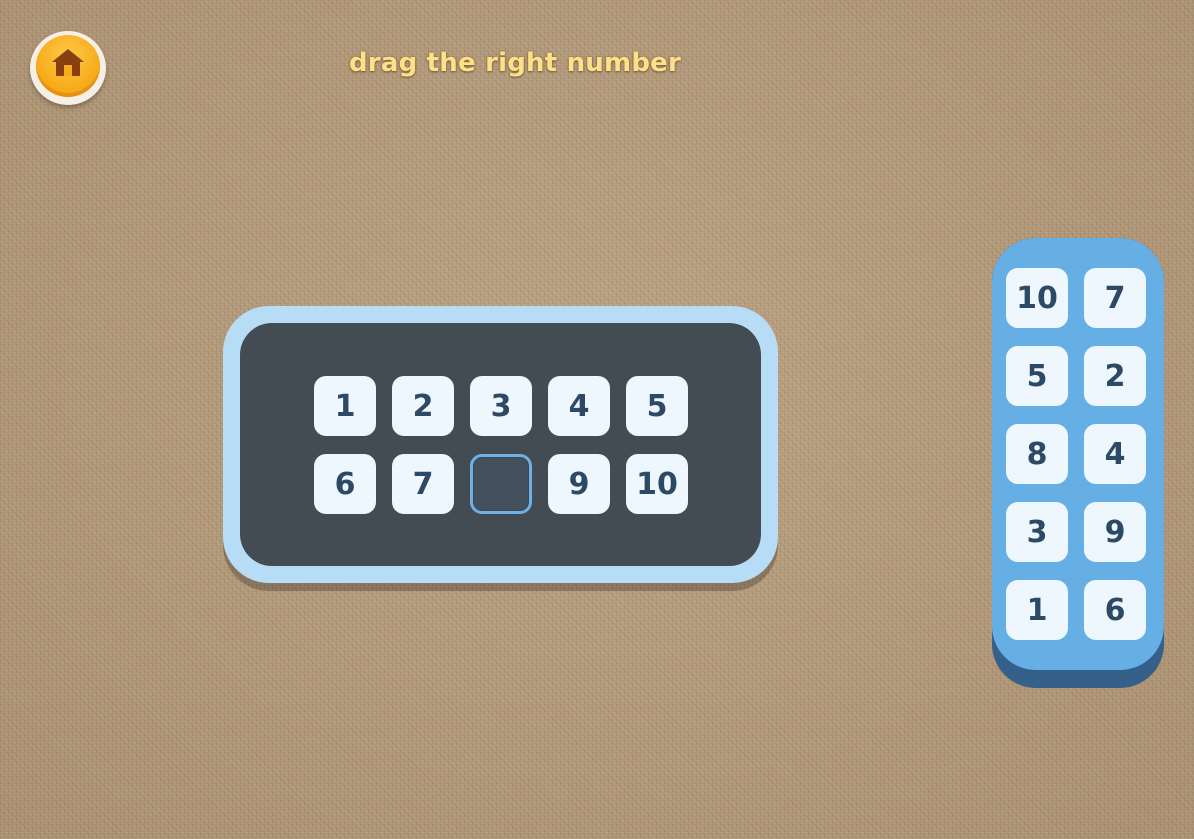 The width and height of the screenshot is (1194, 839). What do you see at coordinates (1115, 454) in the screenshot?
I see `draggable-number-tile: 4` at bounding box center [1115, 454].